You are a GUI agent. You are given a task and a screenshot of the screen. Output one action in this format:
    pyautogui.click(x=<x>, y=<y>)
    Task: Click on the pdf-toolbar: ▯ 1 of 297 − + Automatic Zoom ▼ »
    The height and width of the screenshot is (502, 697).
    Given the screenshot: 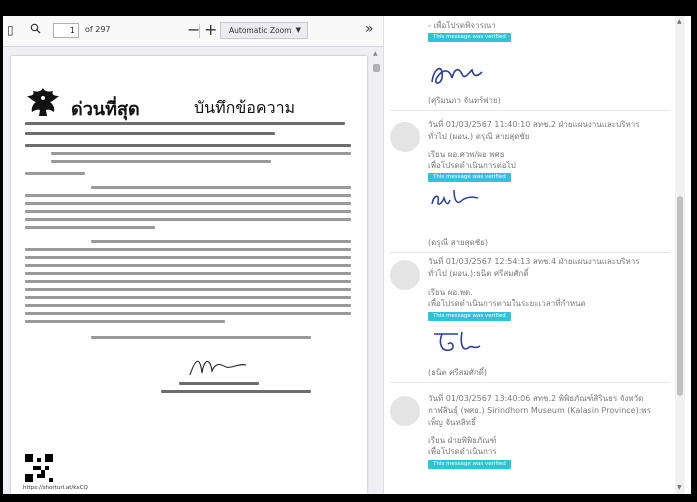 What is the action you would take?
    pyautogui.click(x=193, y=31)
    